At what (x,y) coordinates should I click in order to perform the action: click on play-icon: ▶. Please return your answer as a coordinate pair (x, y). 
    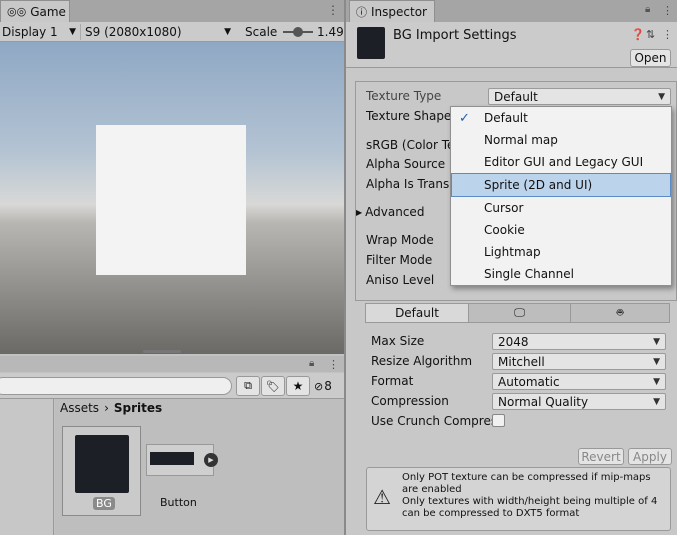
    Looking at the image, I should click on (211, 460).